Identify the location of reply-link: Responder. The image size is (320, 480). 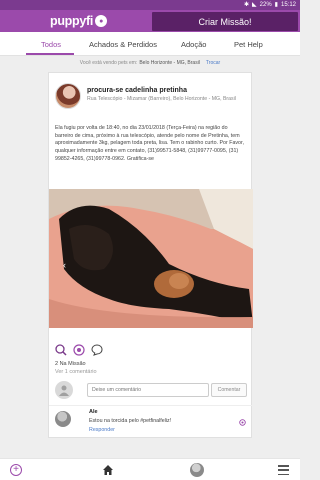
(102, 430).